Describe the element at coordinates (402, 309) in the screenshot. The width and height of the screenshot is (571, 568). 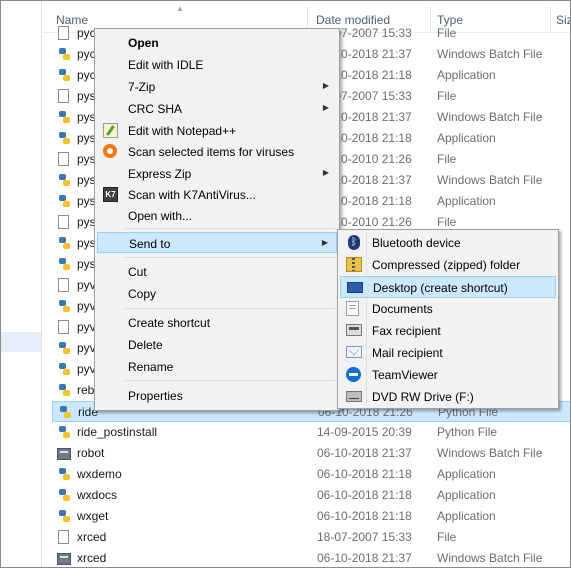
I see `send-to-item-label: Documents` at that location.